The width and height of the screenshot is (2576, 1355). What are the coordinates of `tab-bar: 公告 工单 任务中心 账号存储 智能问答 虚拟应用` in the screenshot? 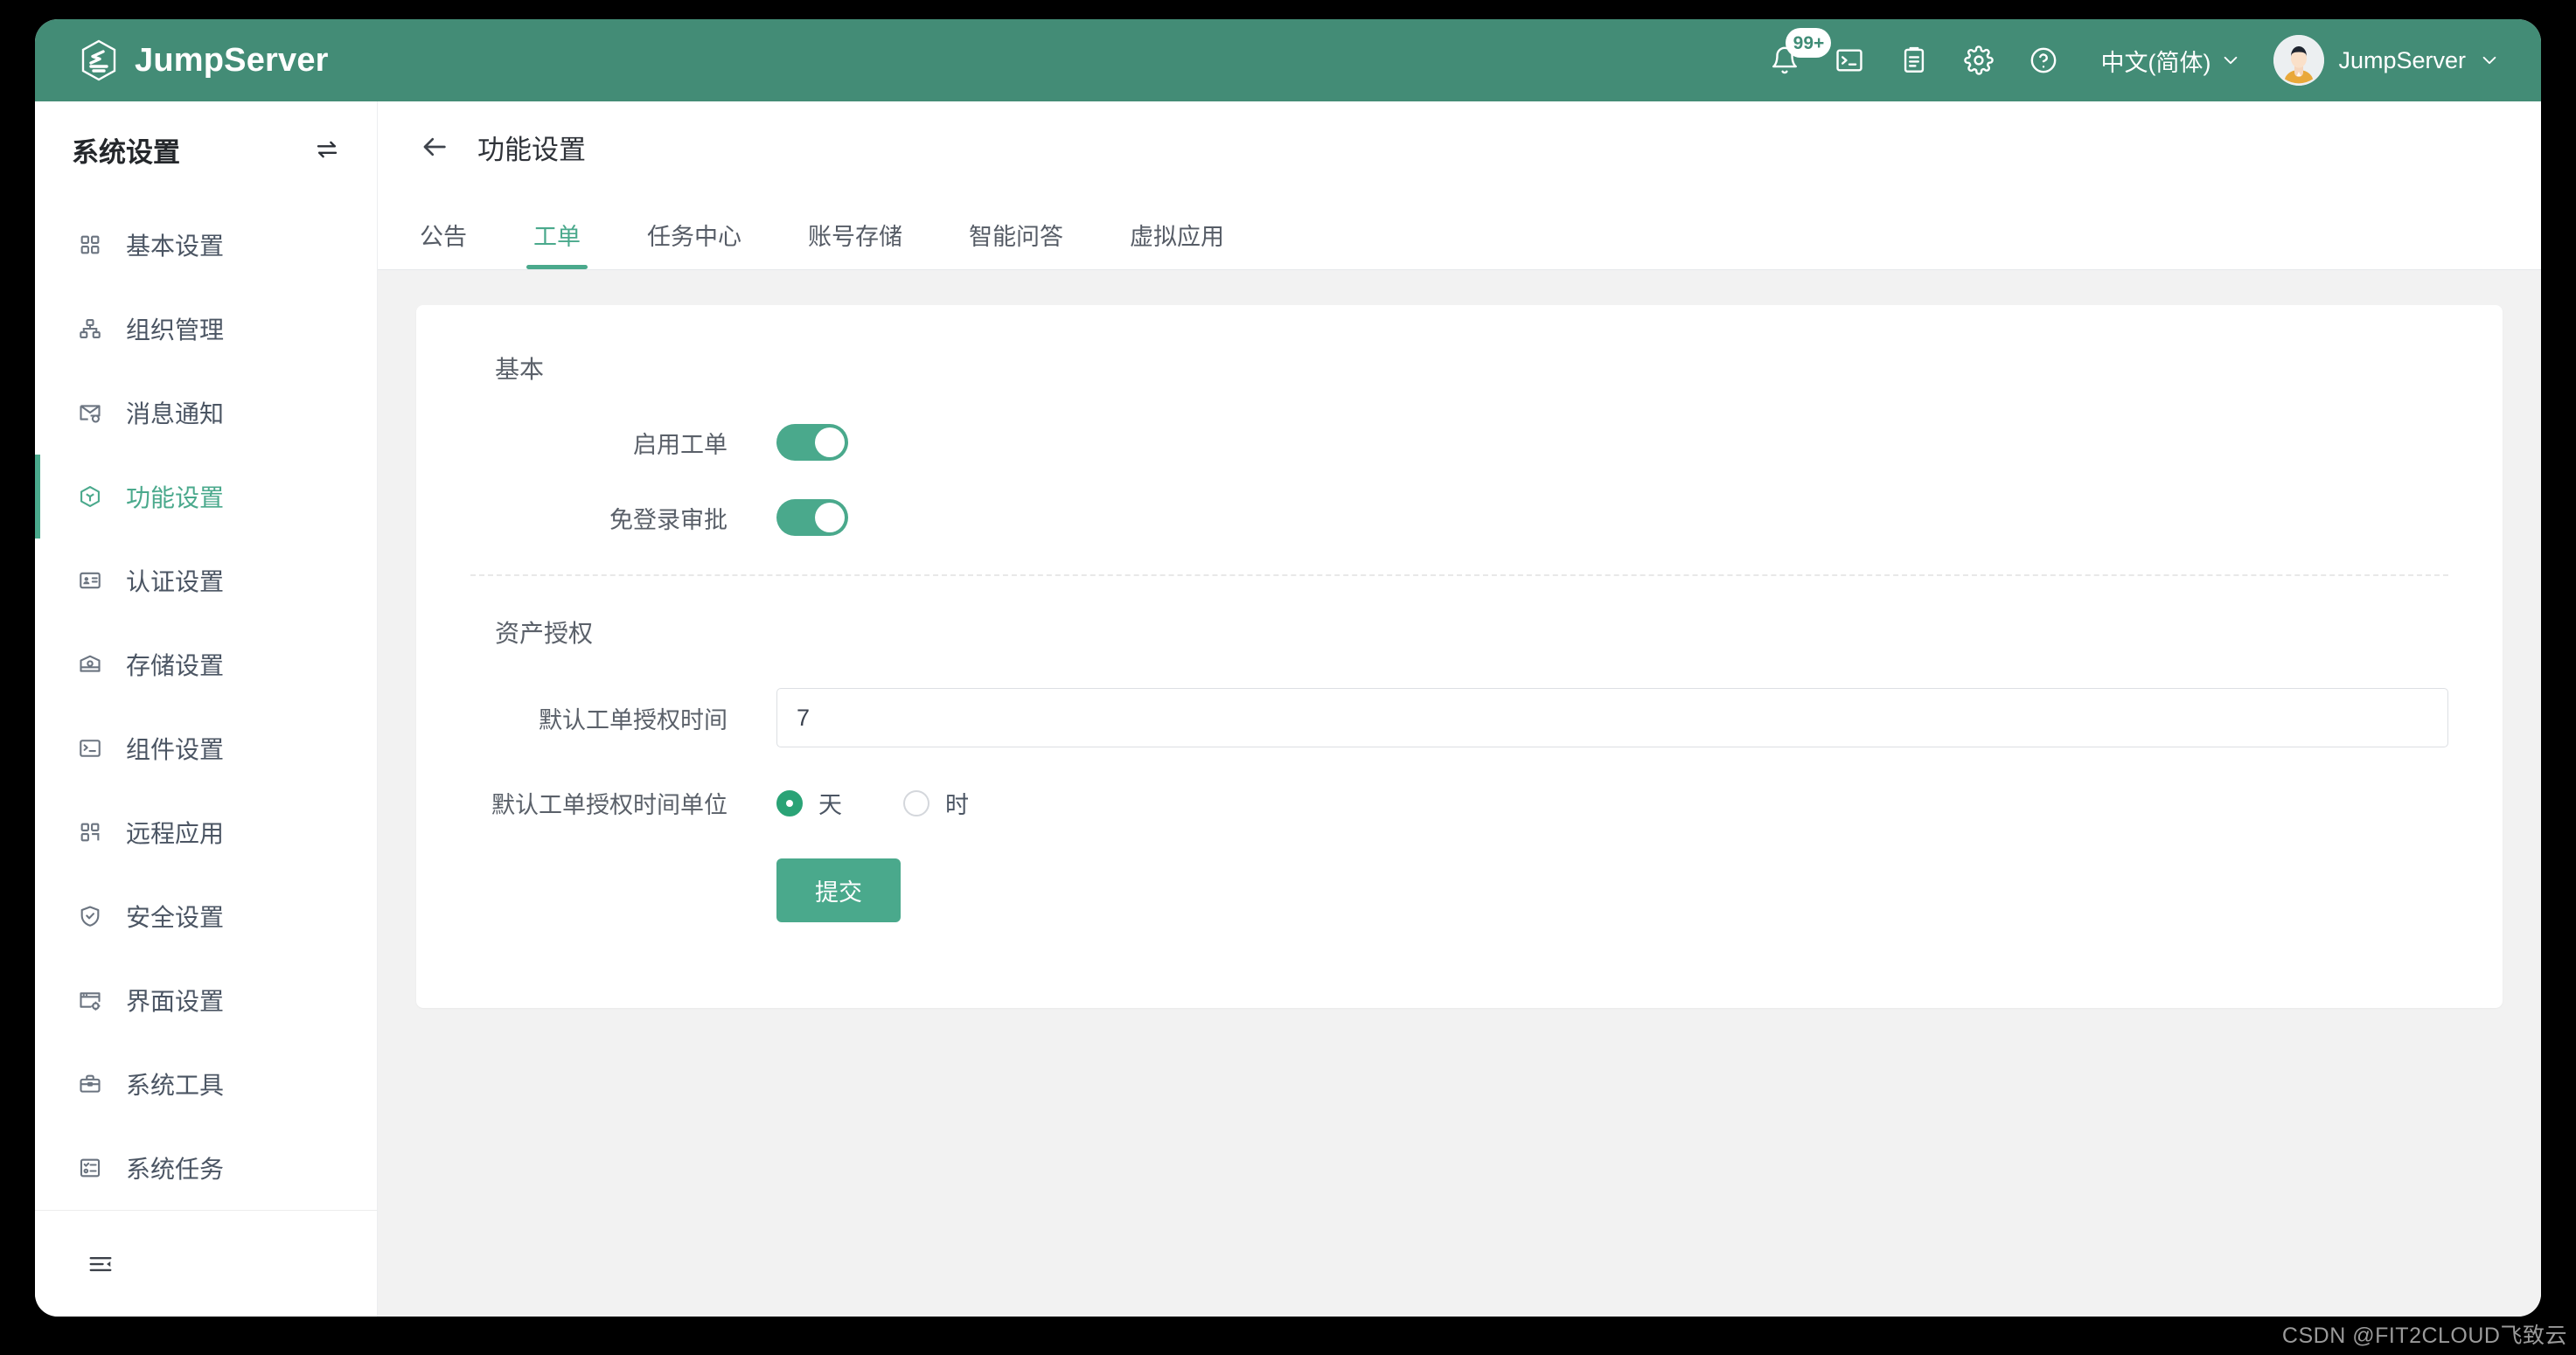 It's located at (1459, 231).